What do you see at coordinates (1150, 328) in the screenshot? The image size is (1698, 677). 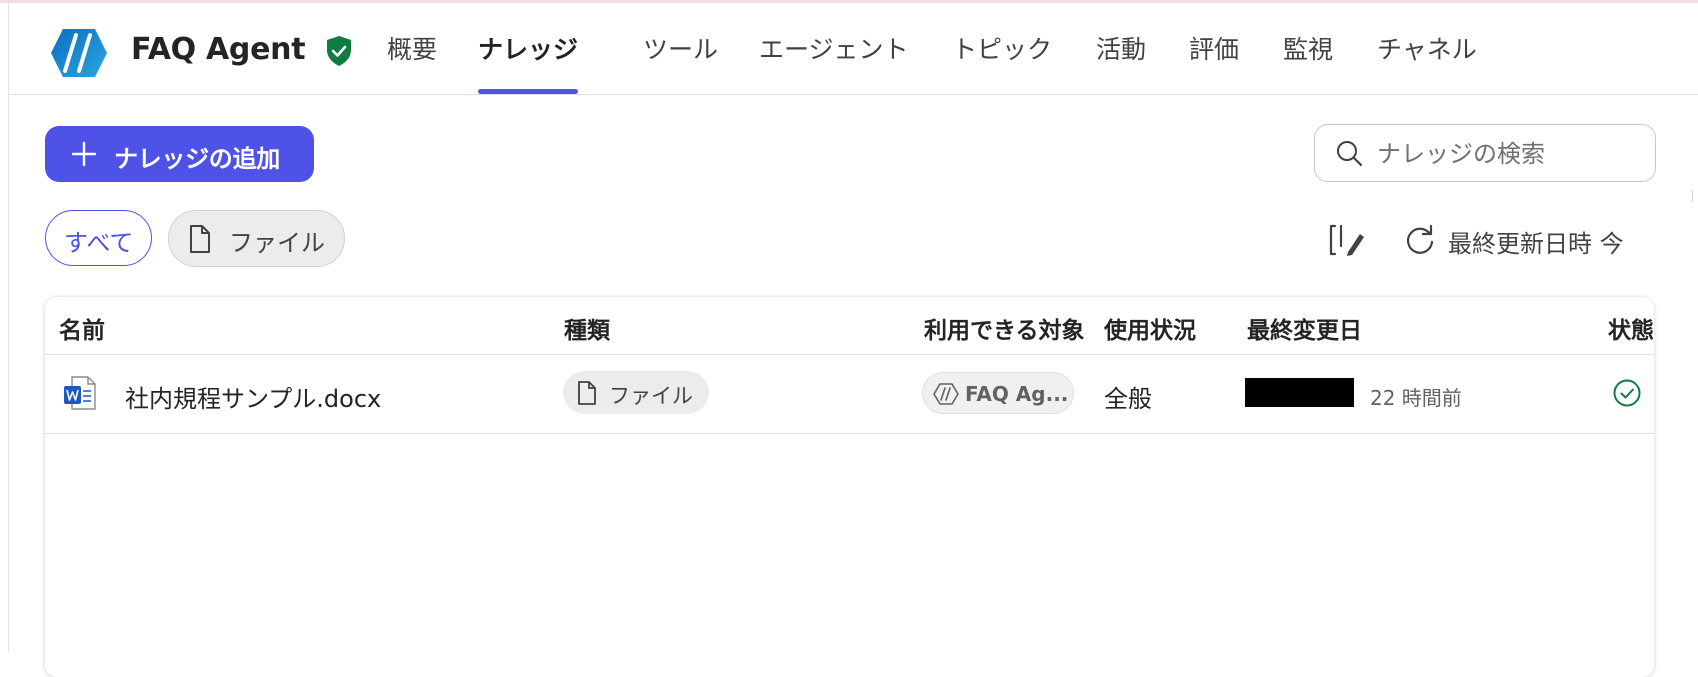 I see `column-header-usage: 使用状況` at bounding box center [1150, 328].